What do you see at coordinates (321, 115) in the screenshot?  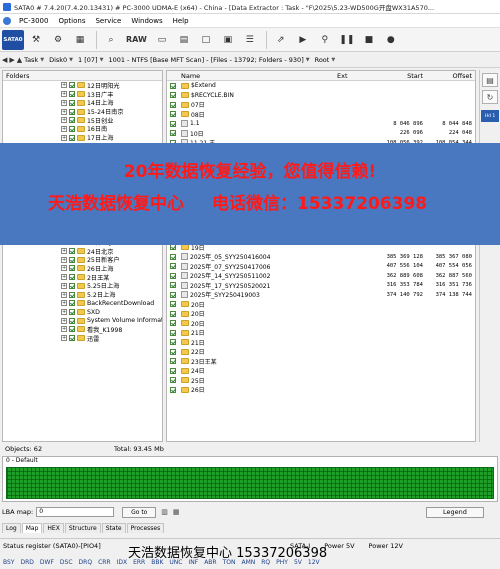 I see `table-row: 08日` at bounding box center [321, 115].